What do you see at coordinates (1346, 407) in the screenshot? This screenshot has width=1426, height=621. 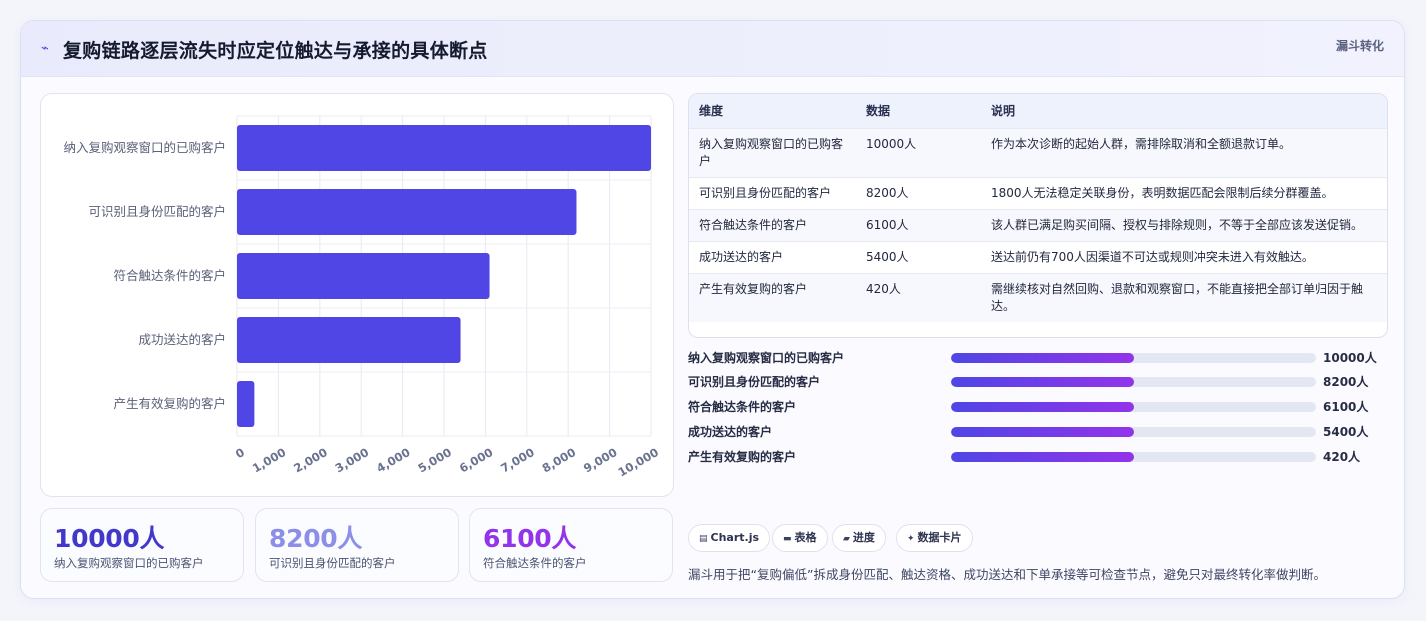 I see `progress-value: 6100人` at bounding box center [1346, 407].